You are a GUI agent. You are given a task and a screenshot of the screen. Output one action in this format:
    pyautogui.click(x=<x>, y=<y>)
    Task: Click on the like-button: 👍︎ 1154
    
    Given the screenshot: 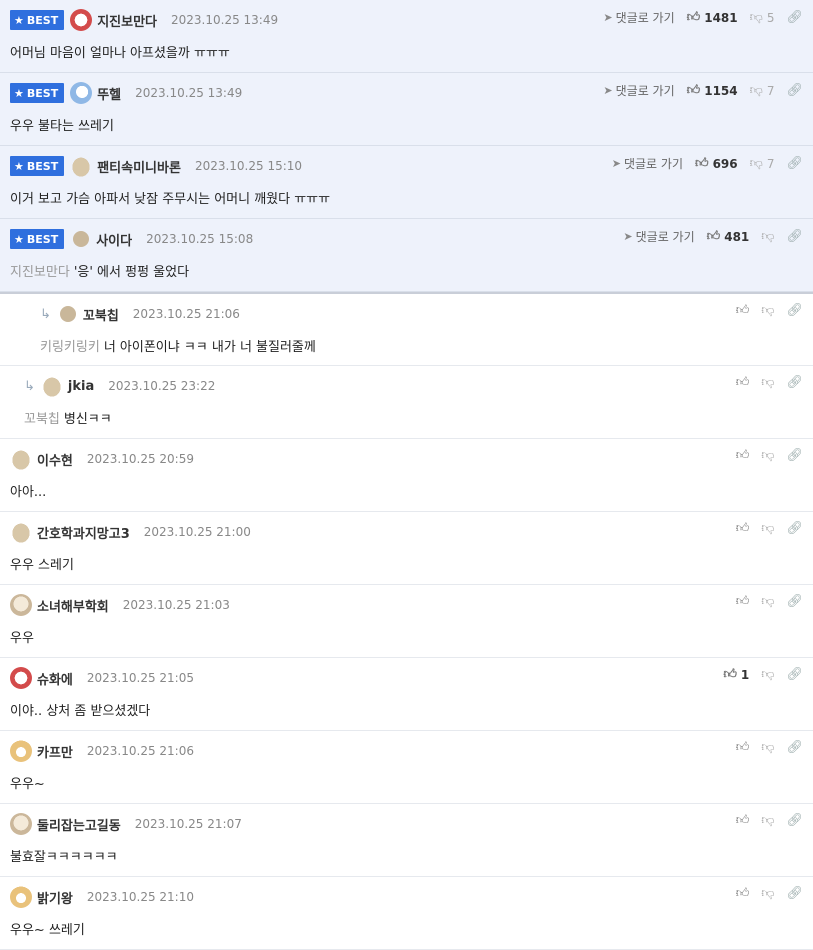 What is the action you would take?
    pyautogui.click(x=712, y=90)
    